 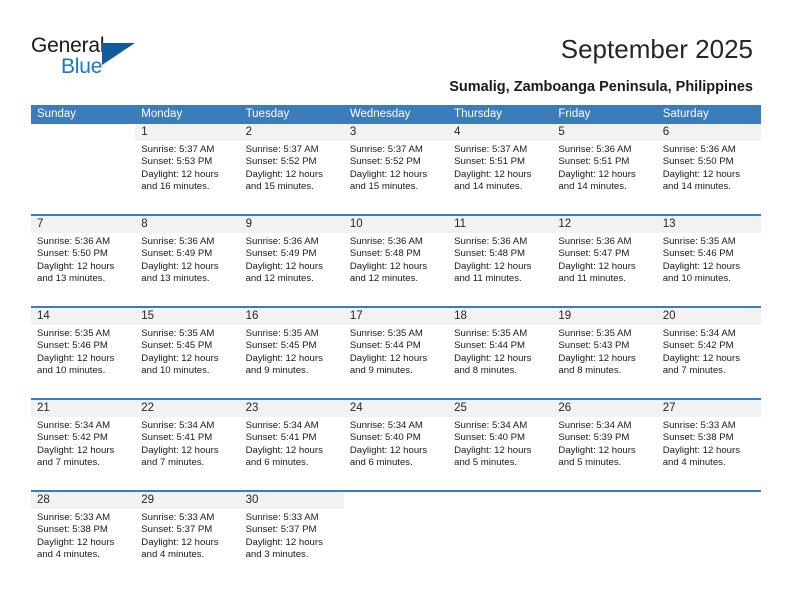 What do you see at coordinates (490, 438) in the screenshot?
I see `sunset-text: Sunset: 5:40 PM` at bounding box center [490, 438].